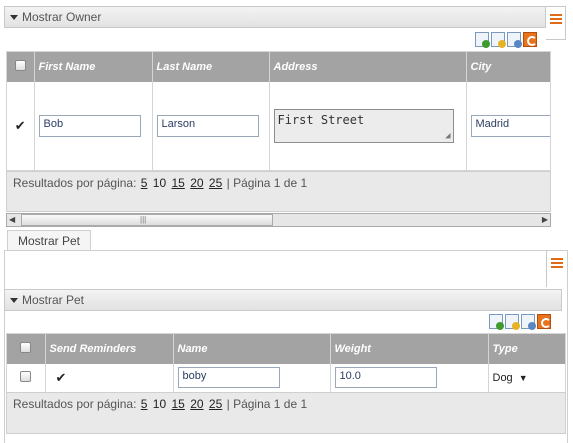  I want to click on type-select: Dog ▼, so click(526, 378).